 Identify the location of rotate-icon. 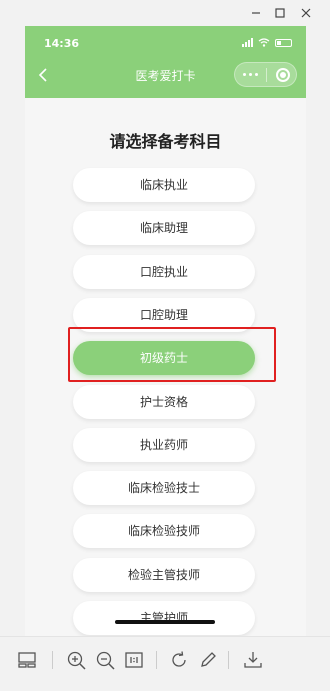
(179, 660).